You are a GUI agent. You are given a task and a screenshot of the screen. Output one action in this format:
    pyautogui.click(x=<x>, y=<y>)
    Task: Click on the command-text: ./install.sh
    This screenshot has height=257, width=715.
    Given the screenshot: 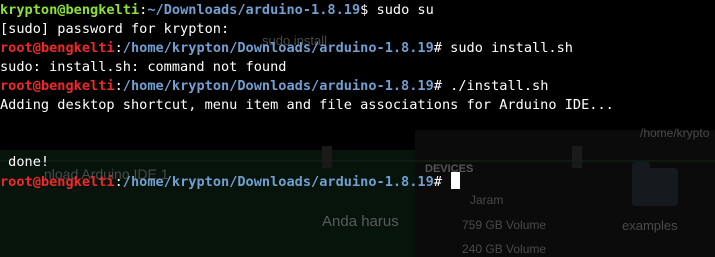 What is the action you would take?
    pyautogui.click(x=499, y=86)
    